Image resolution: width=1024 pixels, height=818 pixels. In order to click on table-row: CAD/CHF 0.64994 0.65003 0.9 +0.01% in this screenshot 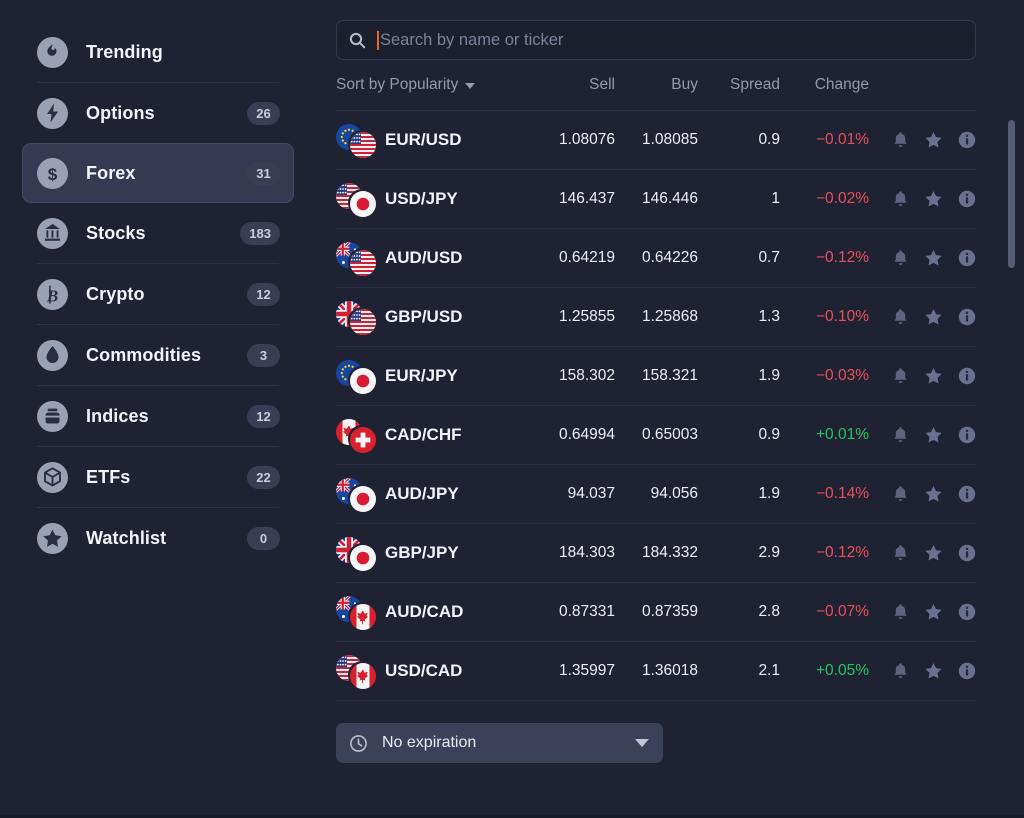, I will do `click(656, 434)`.